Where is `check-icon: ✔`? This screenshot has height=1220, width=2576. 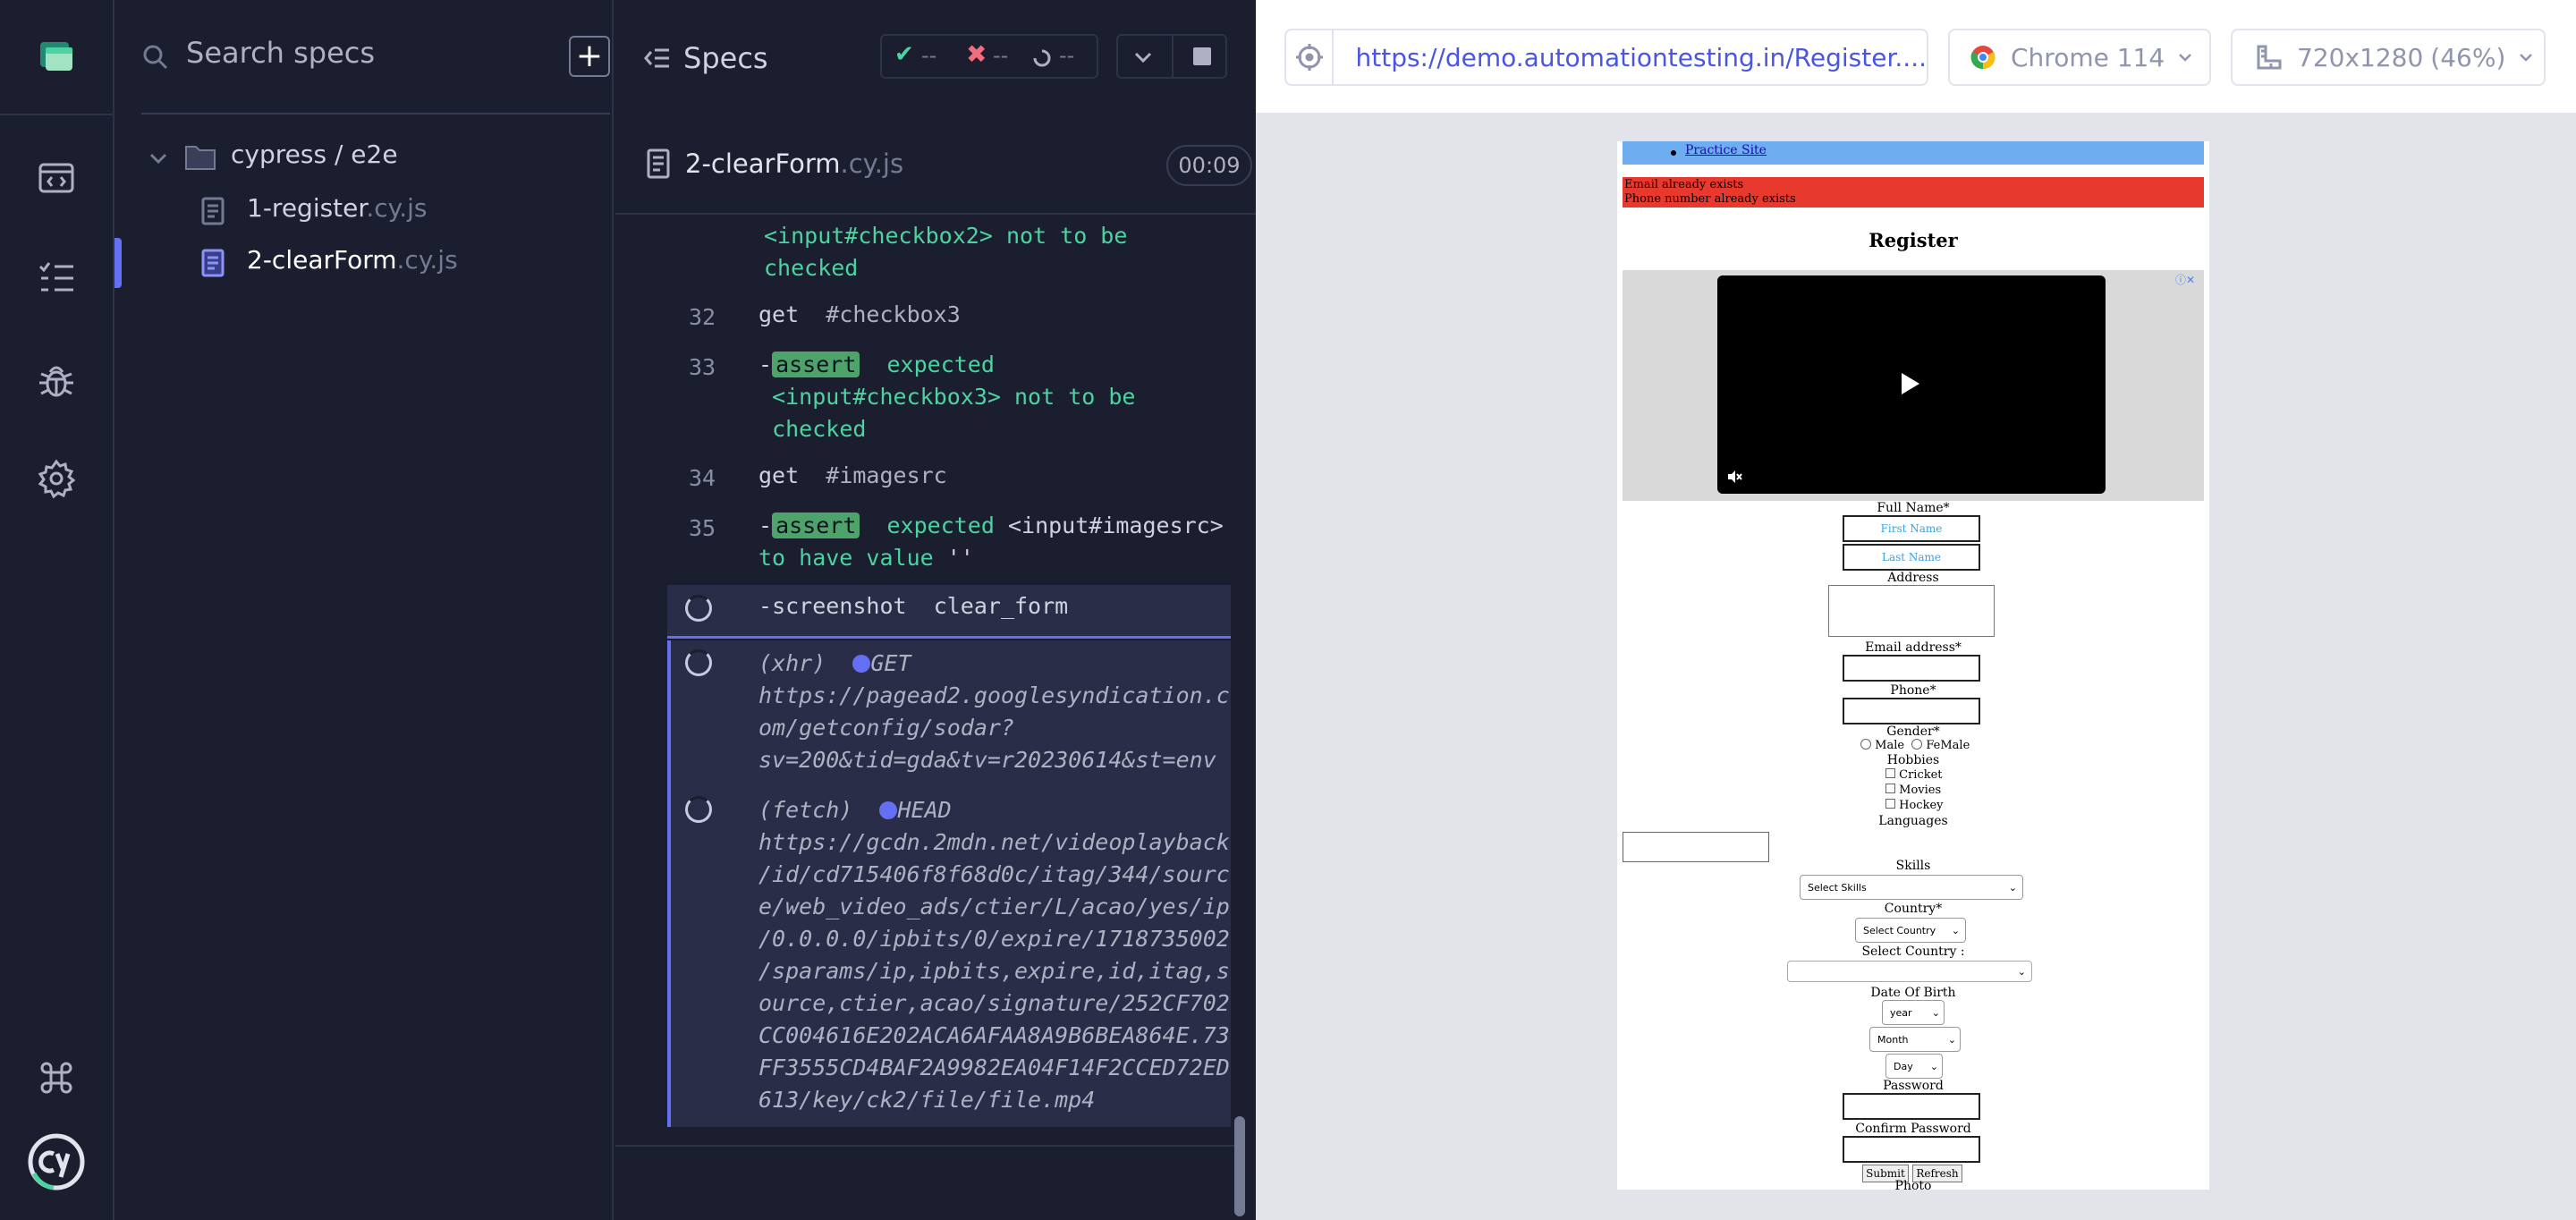 check-icon: ✔ is located at coordinates (904, 54).